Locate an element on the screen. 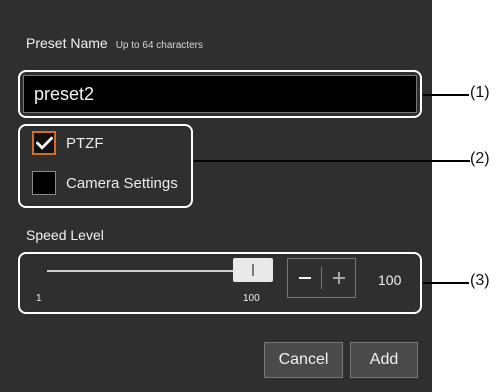 Image resolution: width=501 pixels, height=392 pixels. add-button: Add is located at coordinates (384, 360).